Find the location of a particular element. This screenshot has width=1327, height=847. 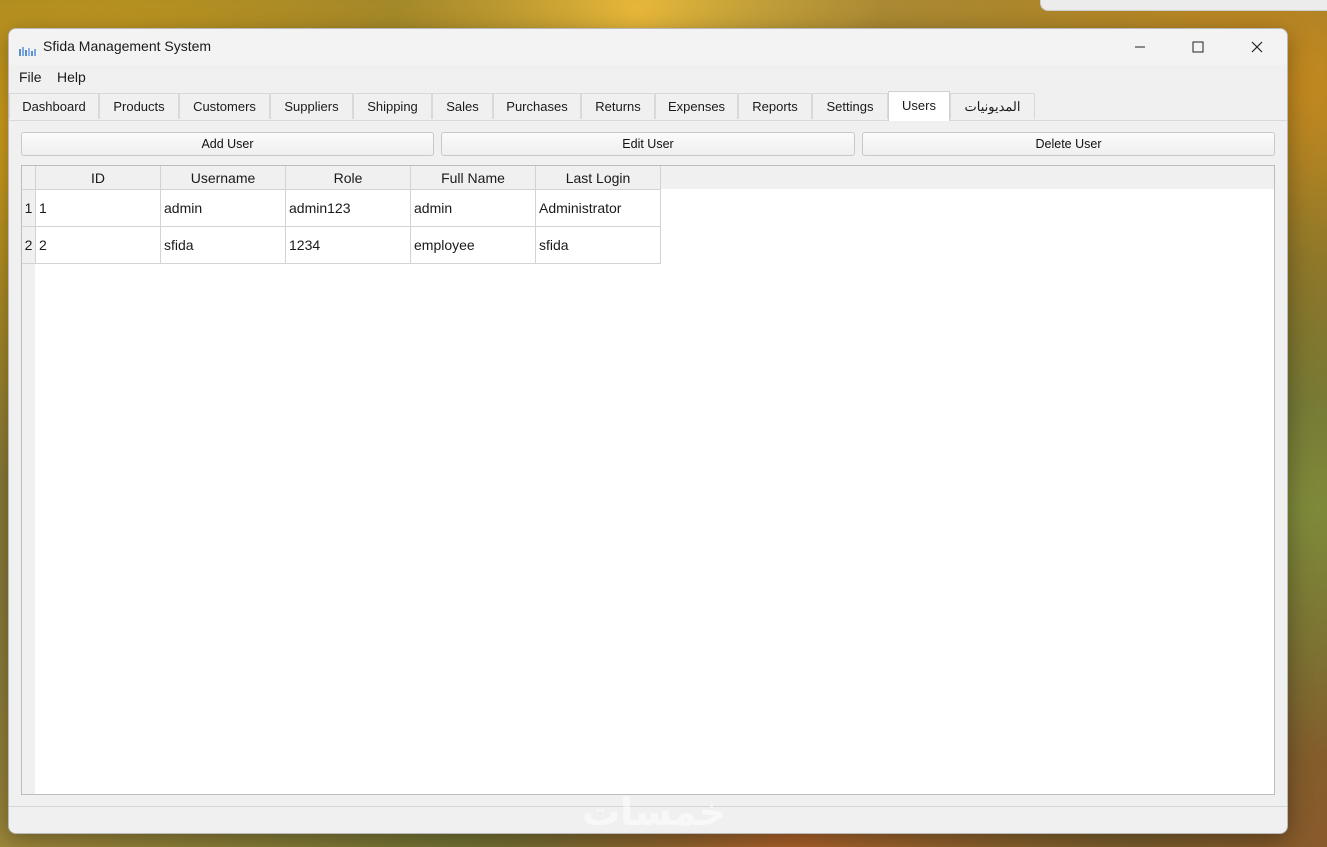

table-cell: 1 is located at coordinates (98, 208).